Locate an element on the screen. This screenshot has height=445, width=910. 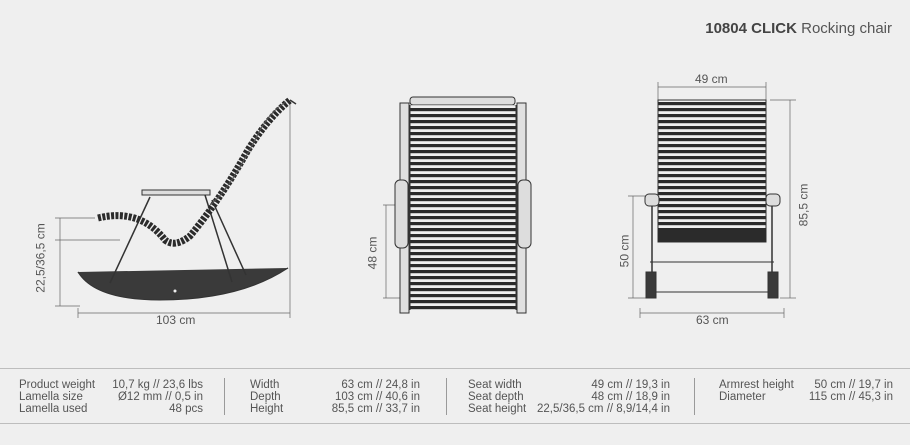
spec-value: 48 cm // 18,9 in is located at coordinates (630, 397).